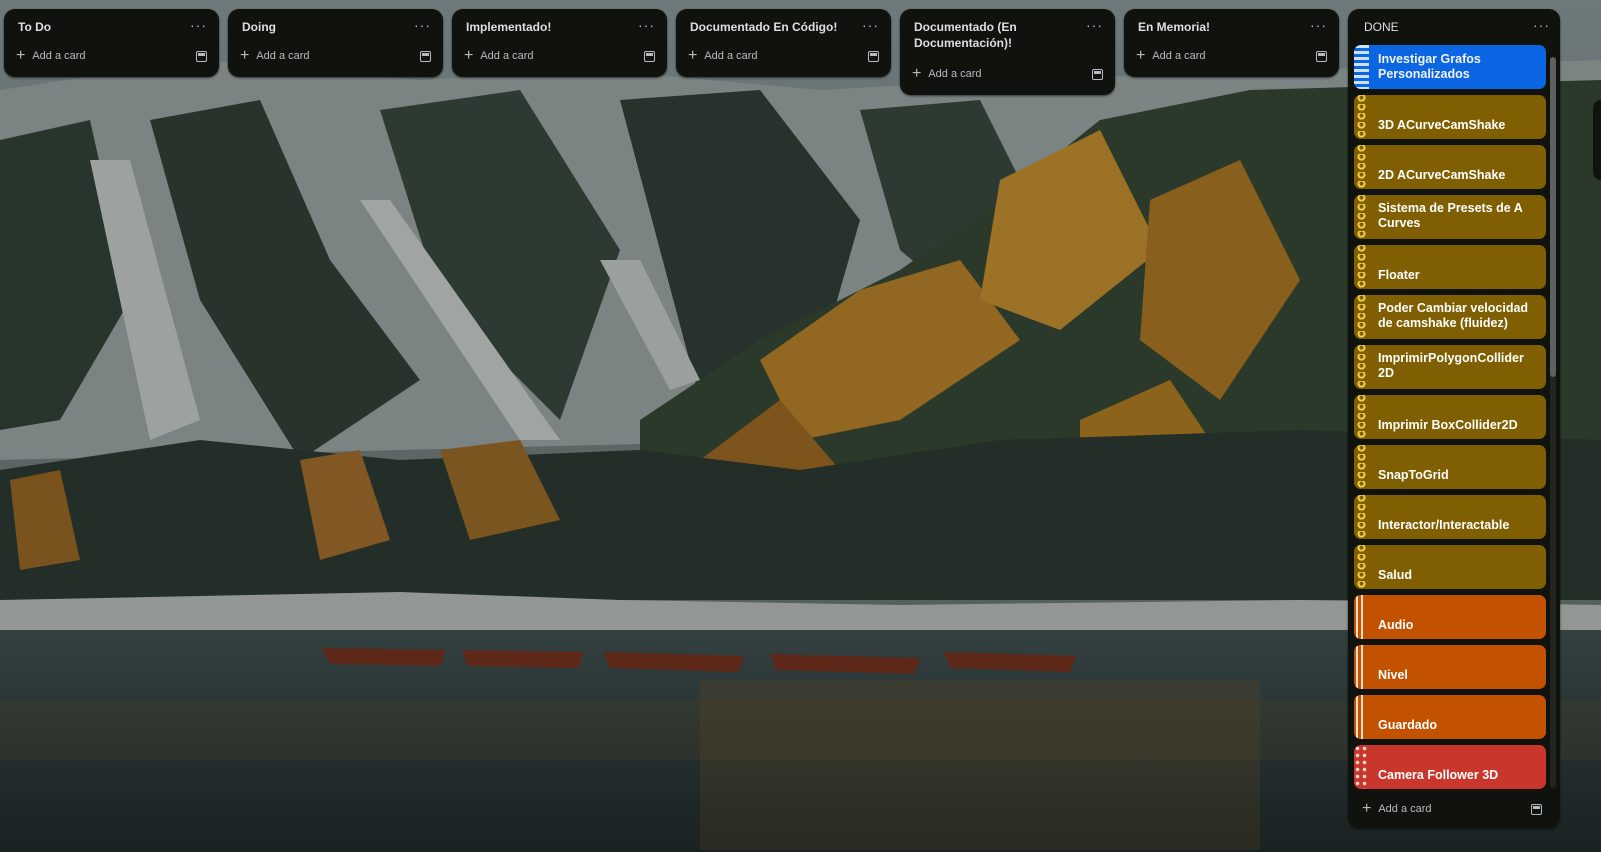 This screenshot has height=852, width=1601. Describe the element at coordinates (1174, 27) in the screenshot. I see `list-title: En Memoria!` at that location.